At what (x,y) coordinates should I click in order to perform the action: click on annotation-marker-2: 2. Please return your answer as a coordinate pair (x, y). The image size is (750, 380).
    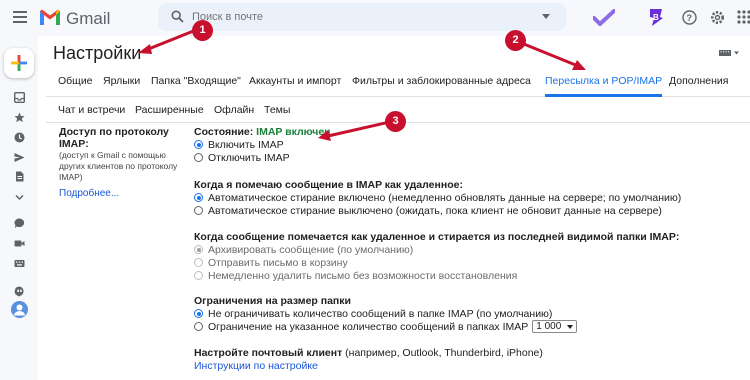
    Looking at the image, I should click on (515, 40).